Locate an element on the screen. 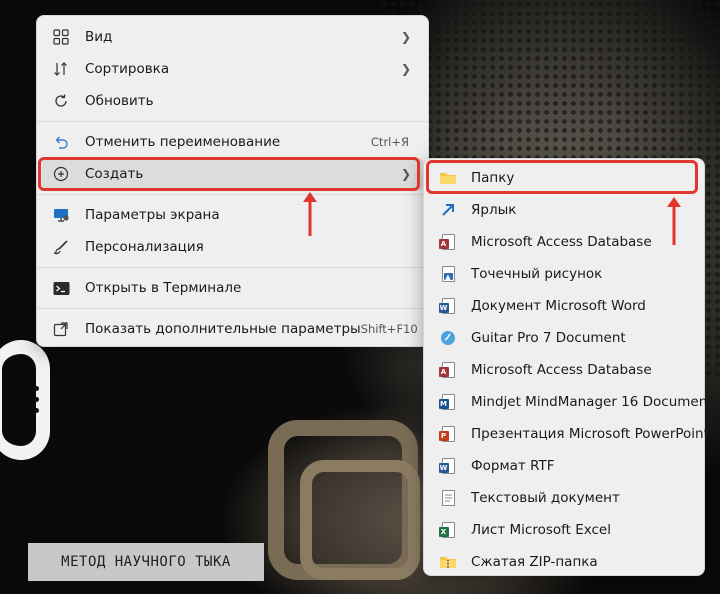 Image resolution: width=720 pixels, height=594 pixels. submenu-item-bitmap: ▲ Точечный рисунок is located at coordinates (564, 274).